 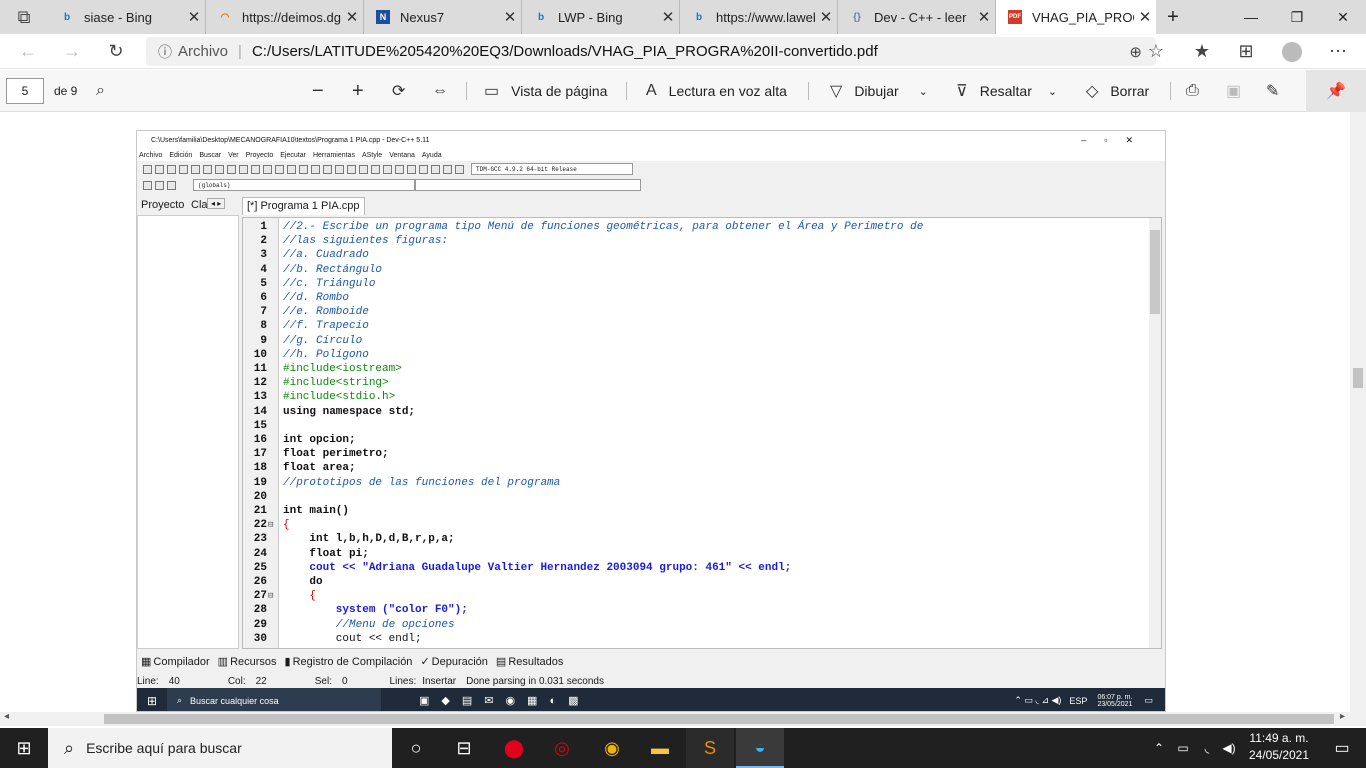 I want to click on draw-button: ▽ Dibujar ⌄, so click(x=879, y=91).